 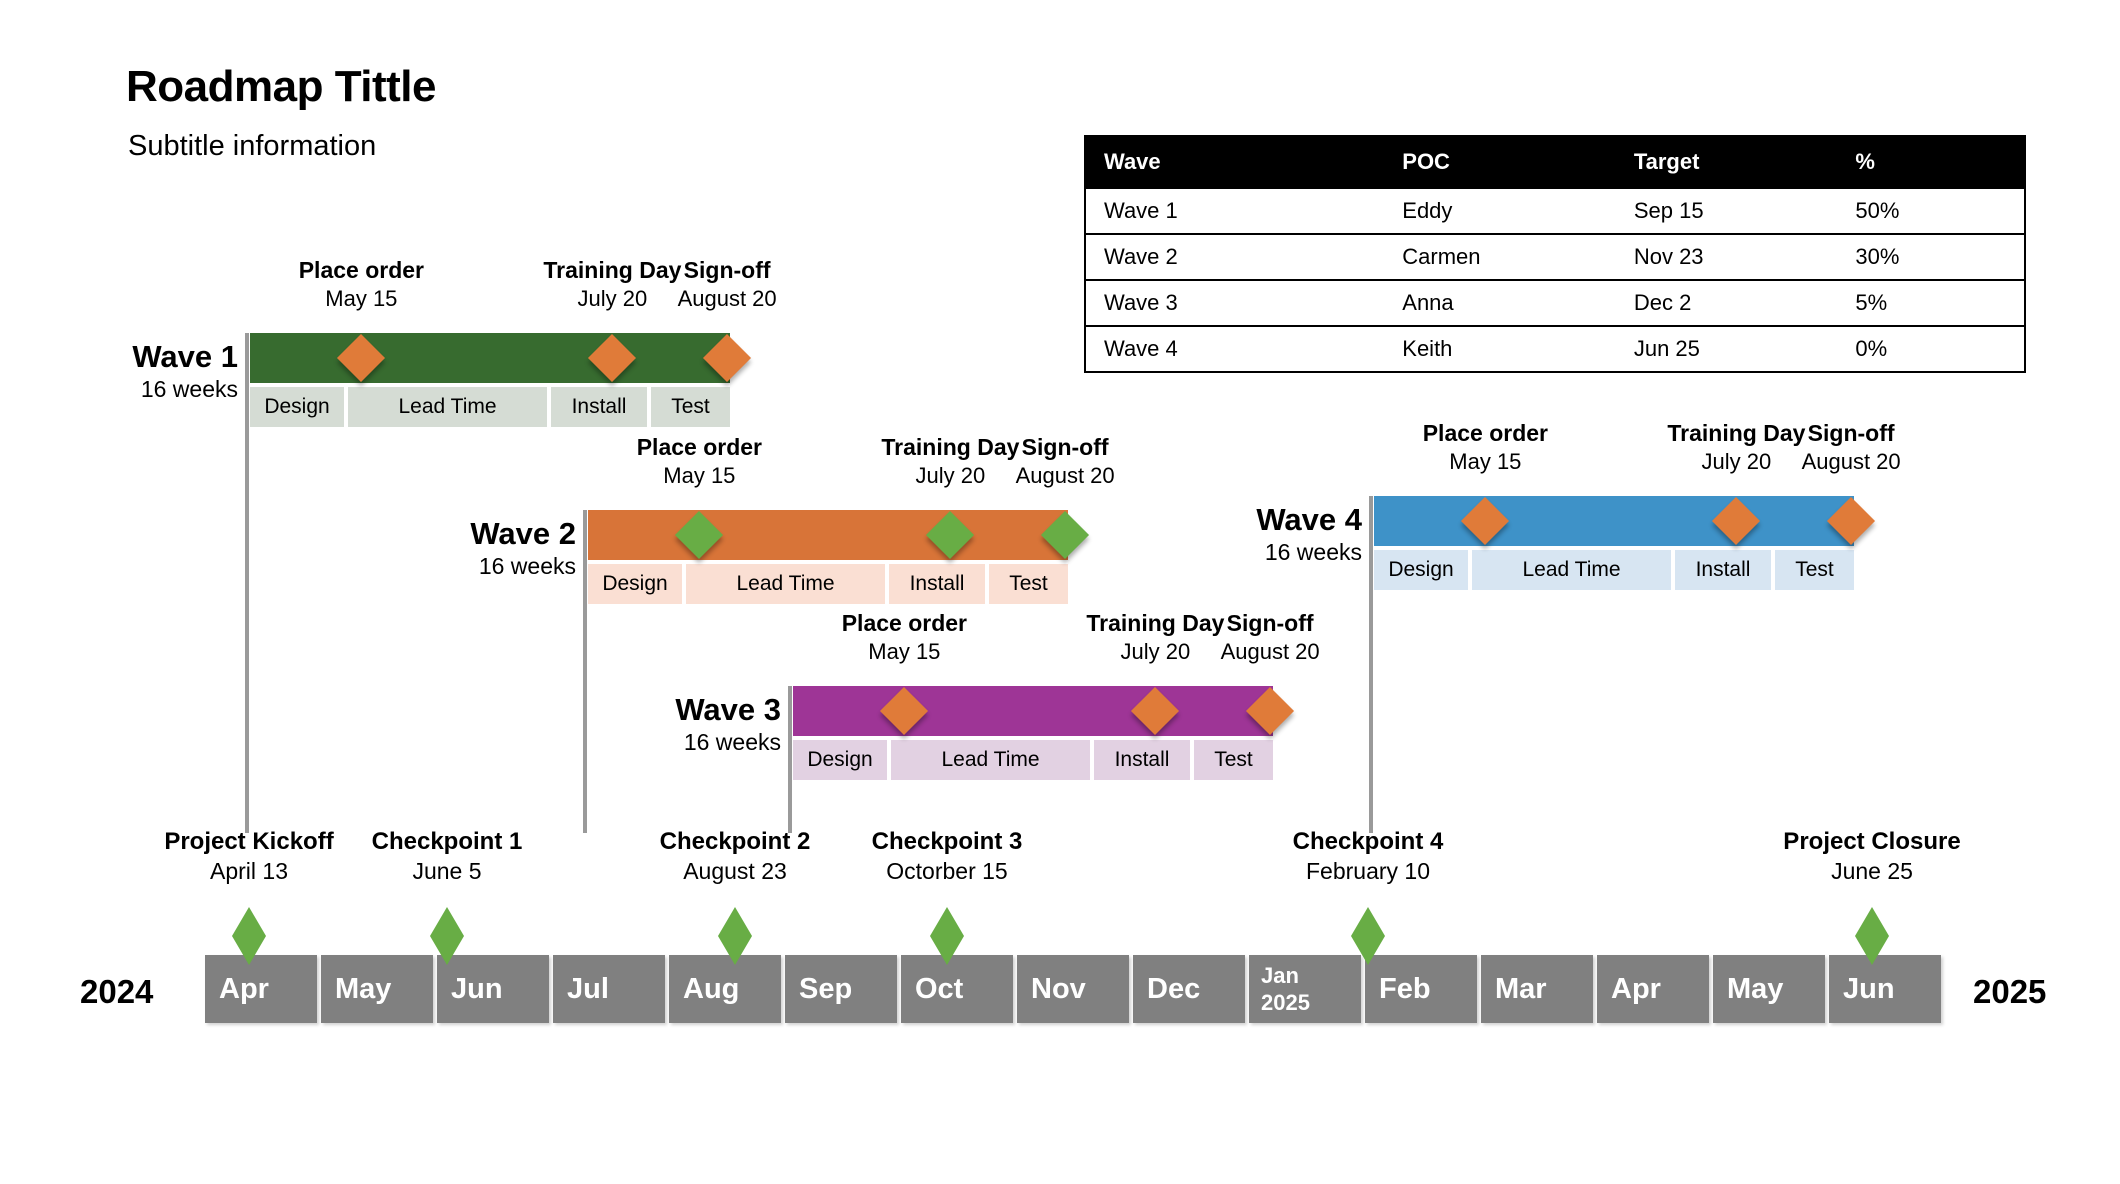 I want to click on timeline-month-cell: Dec, so click(x=1189, y=989).